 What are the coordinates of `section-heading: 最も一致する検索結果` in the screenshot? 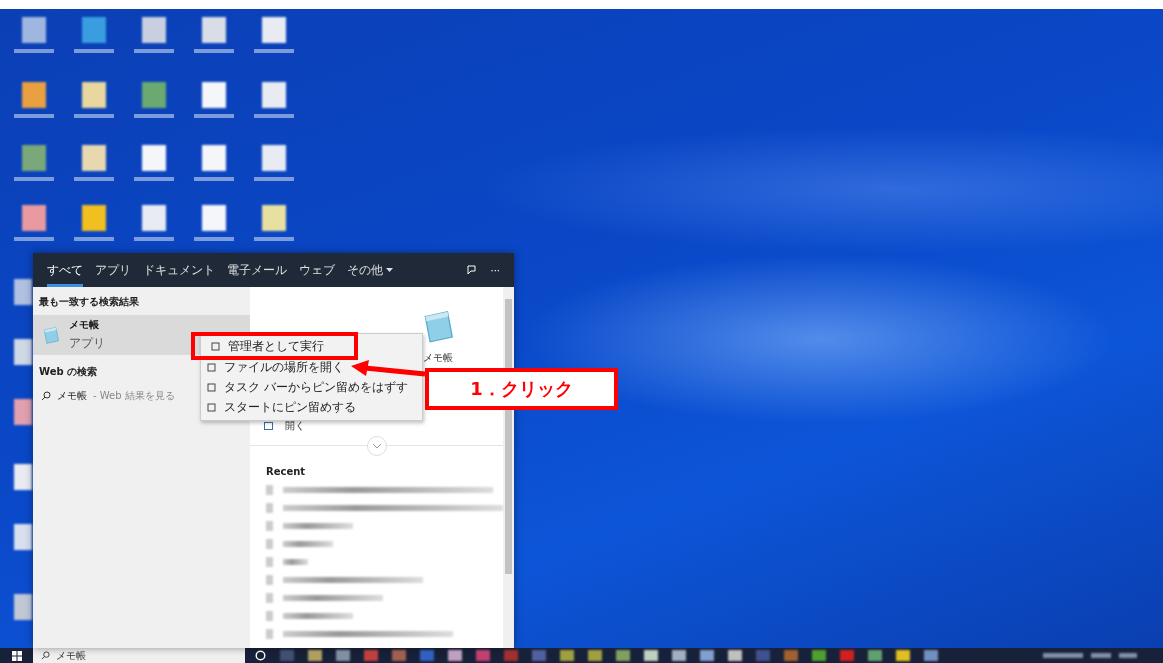 It's located at (89, 302).